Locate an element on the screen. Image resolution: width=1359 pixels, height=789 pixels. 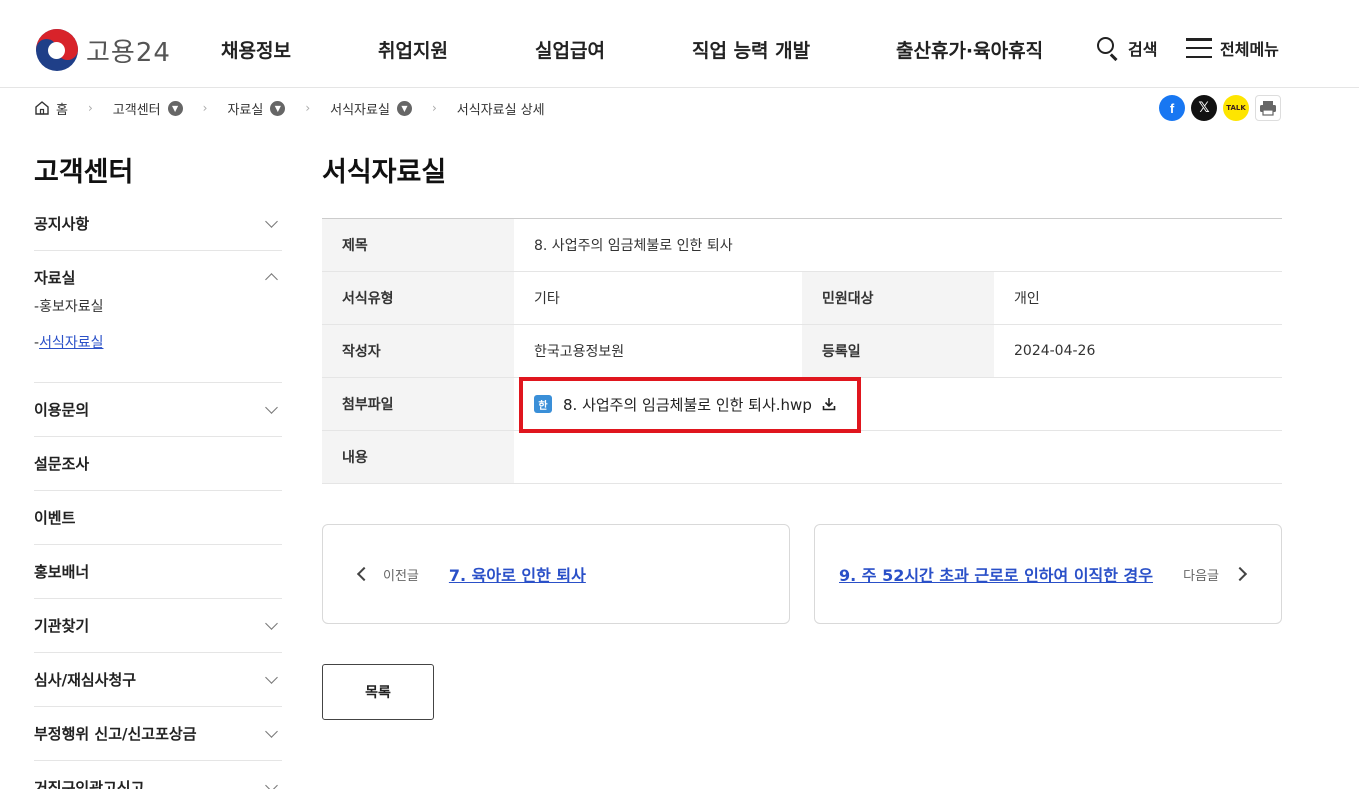
breadcrumb-forms: 서식자료실 is located at coordinates (360, 108).